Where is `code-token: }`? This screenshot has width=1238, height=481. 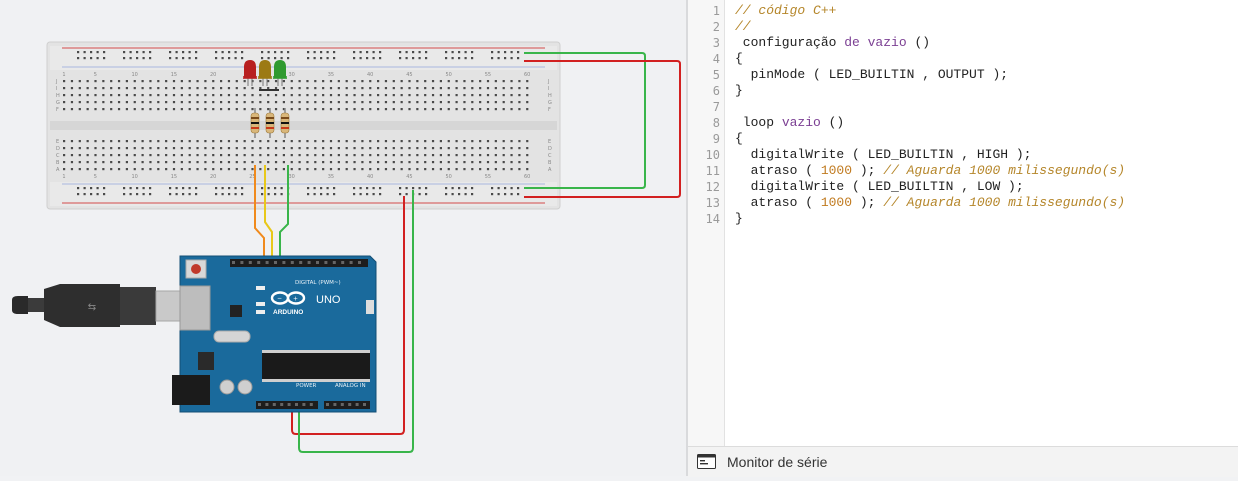 code-token: } is located at coordinates (739, 218).